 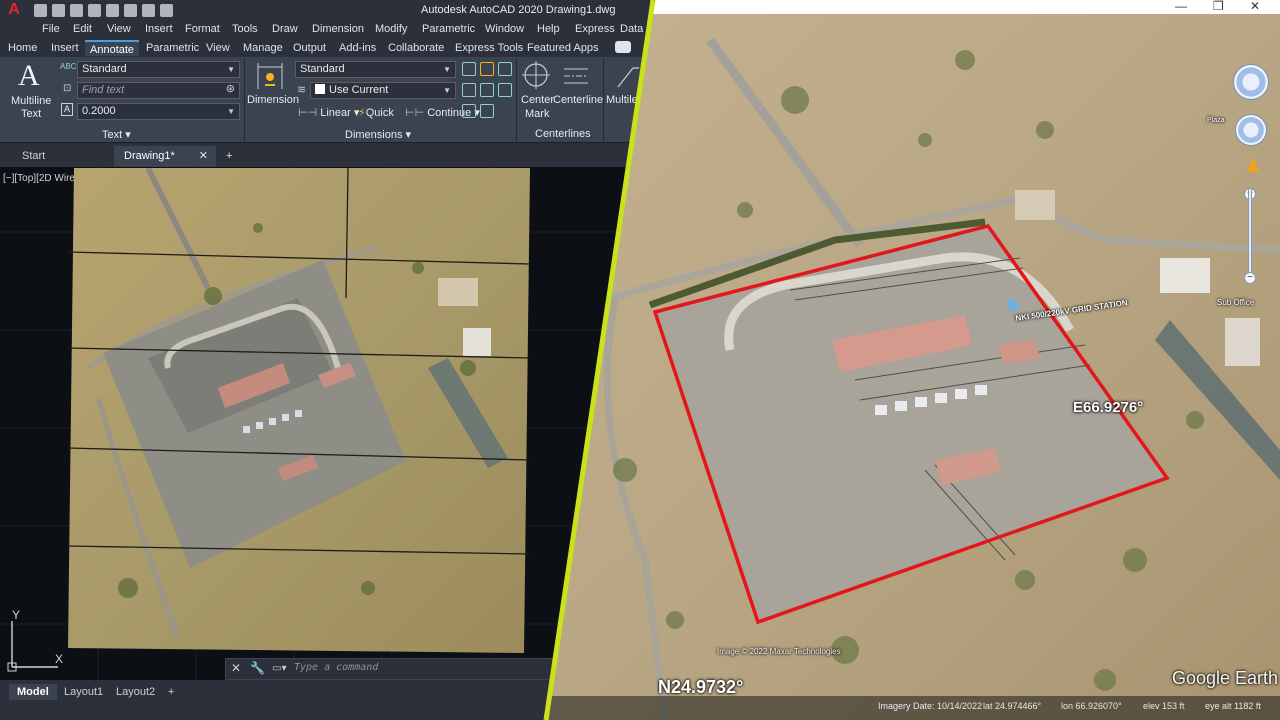 What do you see at coordinates (563, 48) in the screenshot?
I see `tab-featured-apps: Featured Apps` at bounding box center [563, 48].